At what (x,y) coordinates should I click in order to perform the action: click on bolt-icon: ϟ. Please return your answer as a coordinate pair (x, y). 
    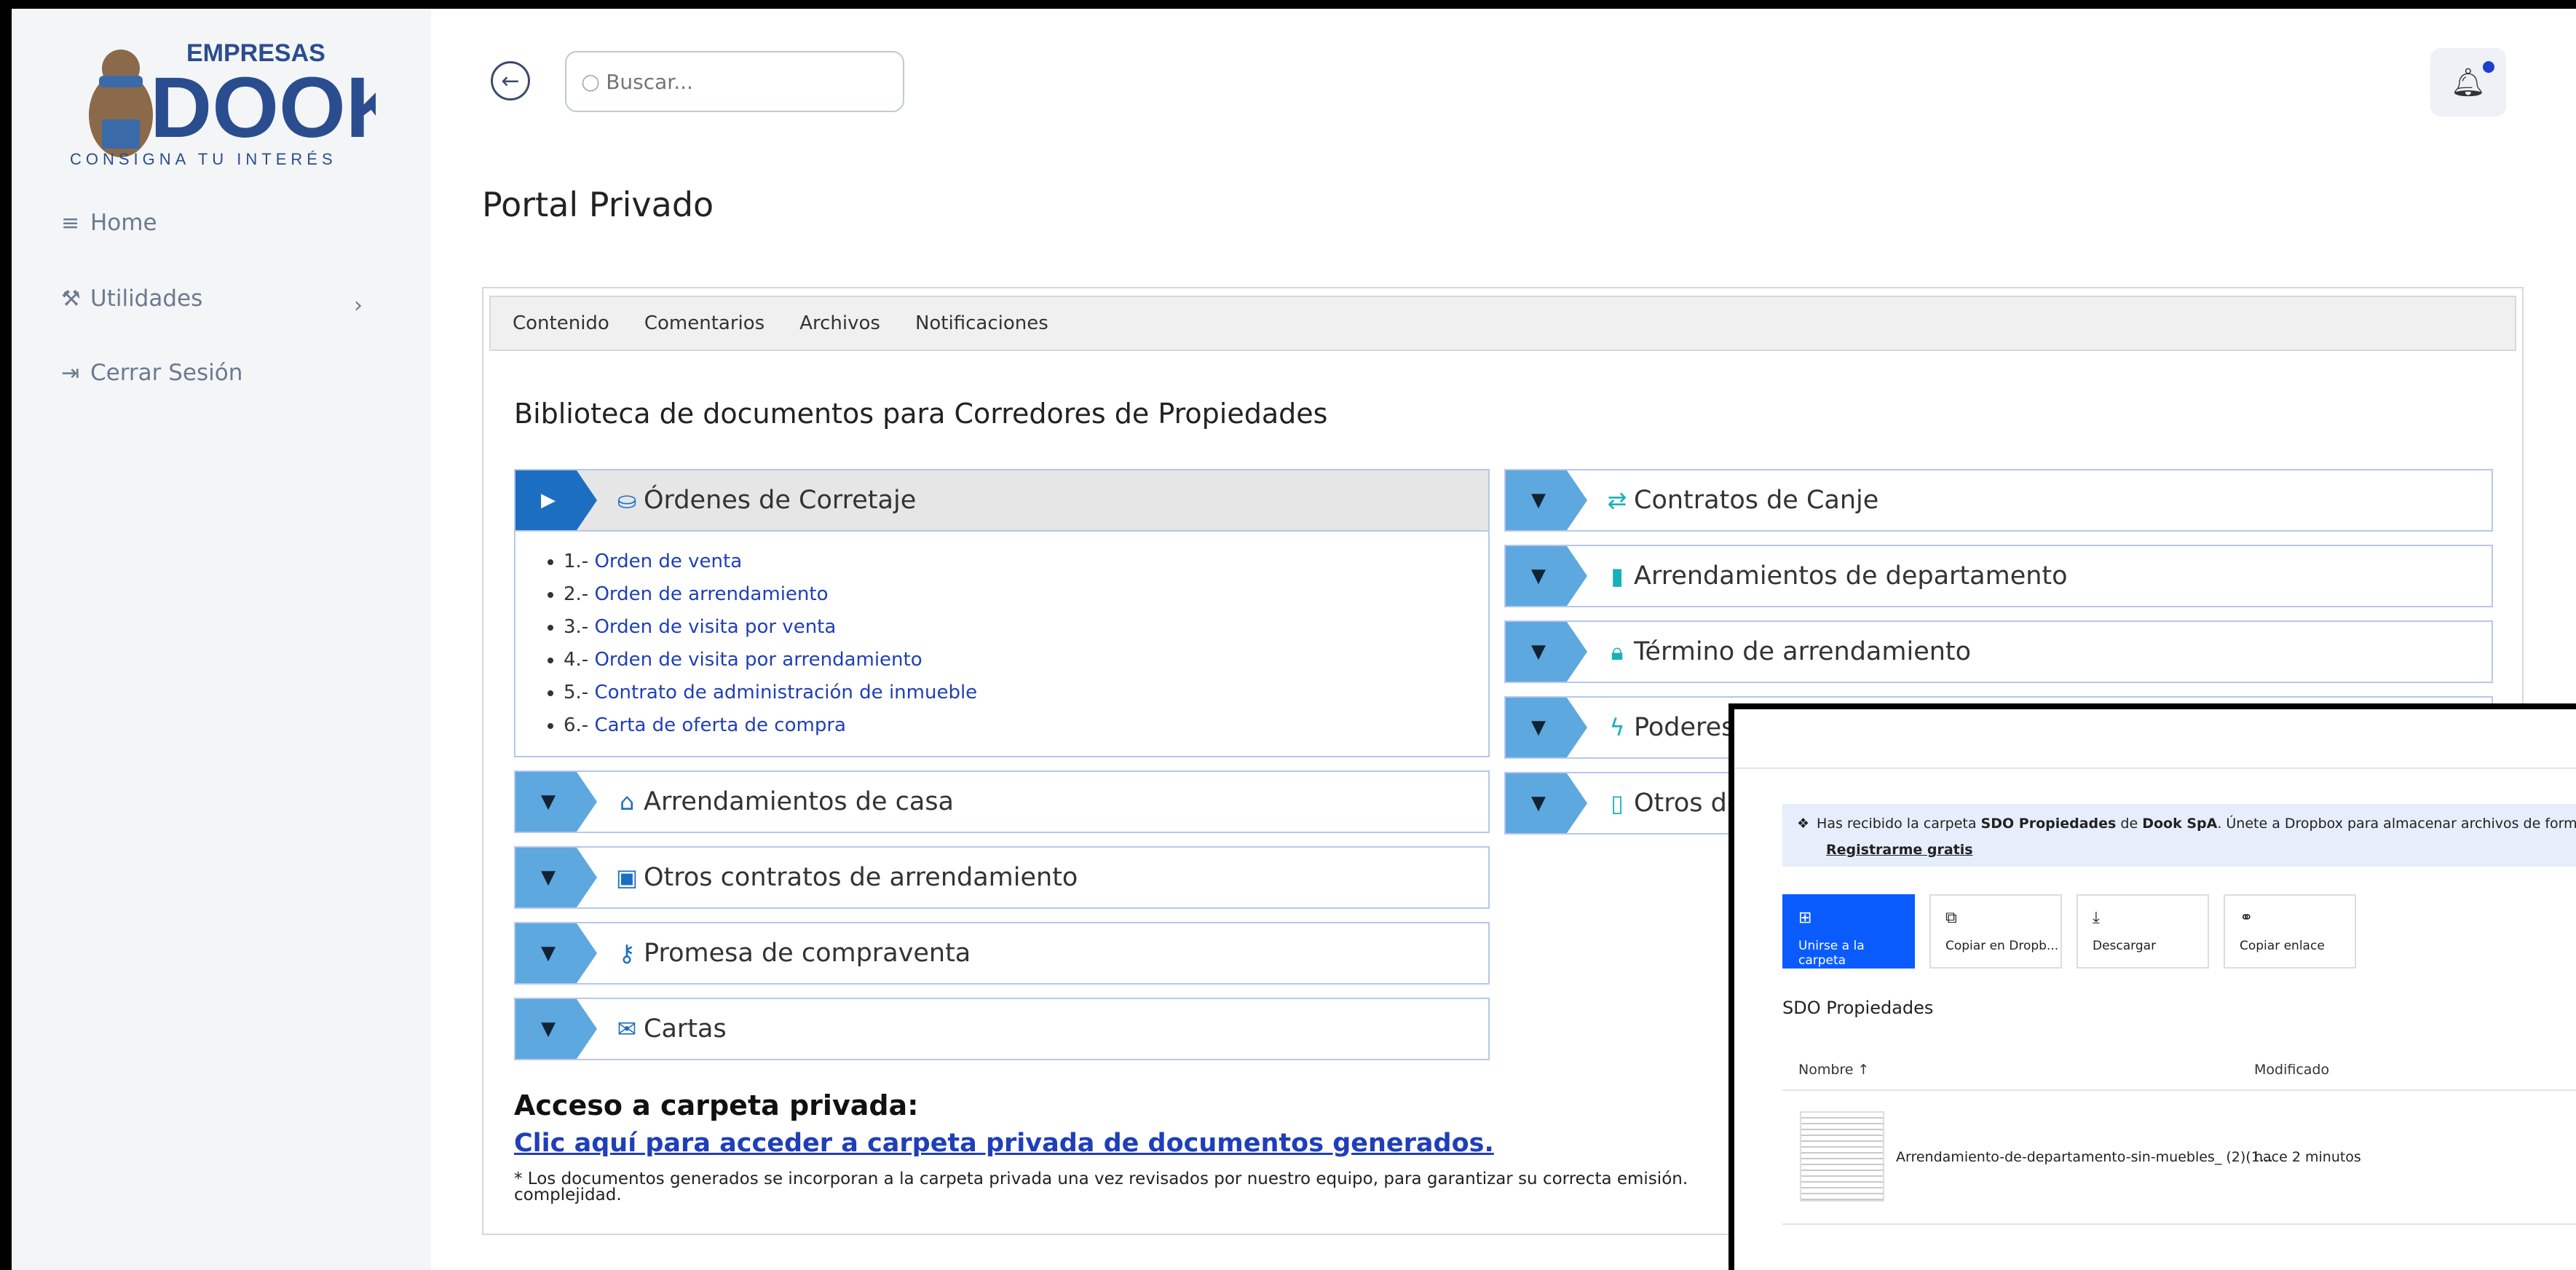
    Looking at the image, I should click on (1617, 728).